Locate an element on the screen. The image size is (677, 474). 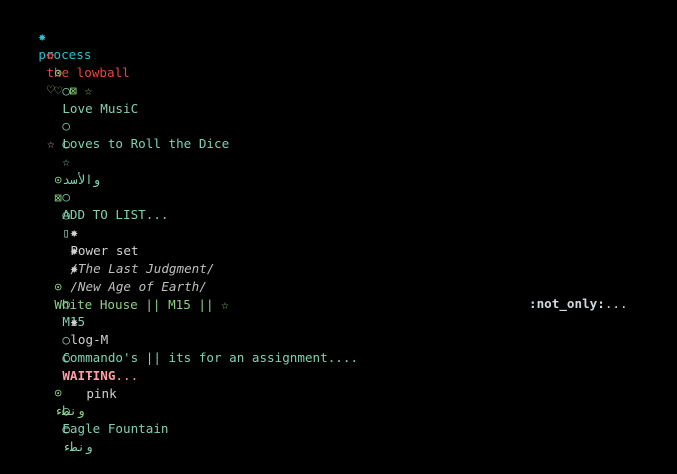
list-item: ○ Loves to Roll the Dice is located at coordinates (130, 125).